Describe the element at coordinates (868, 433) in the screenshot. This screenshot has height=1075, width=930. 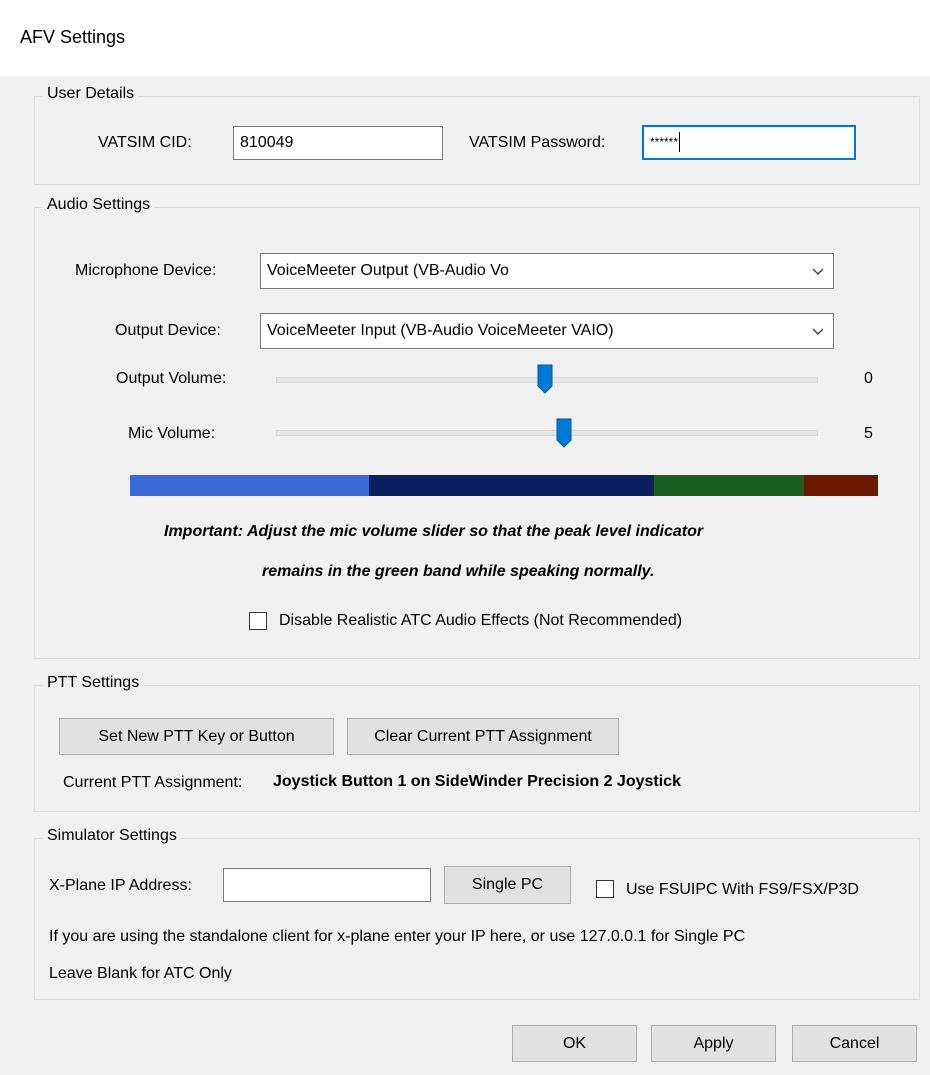
I see `mic-volume-value: 5` at that location.